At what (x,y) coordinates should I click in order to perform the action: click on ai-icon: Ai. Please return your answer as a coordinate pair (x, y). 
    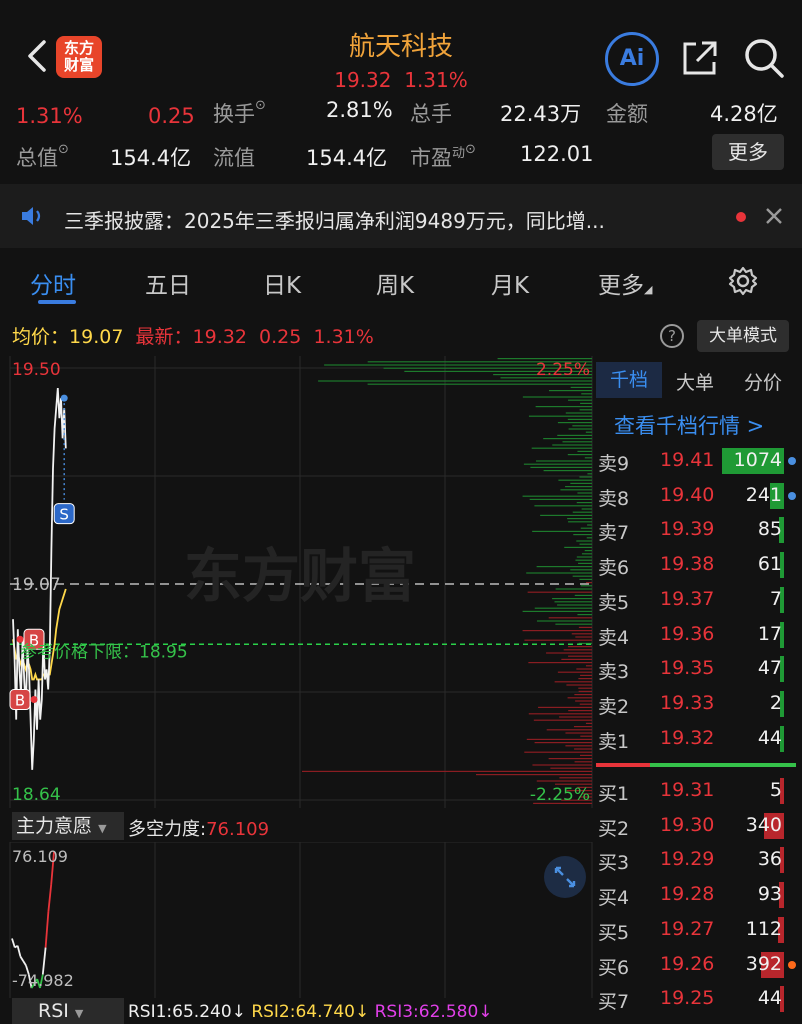
    Looking at the image, I should click on (632, 59).